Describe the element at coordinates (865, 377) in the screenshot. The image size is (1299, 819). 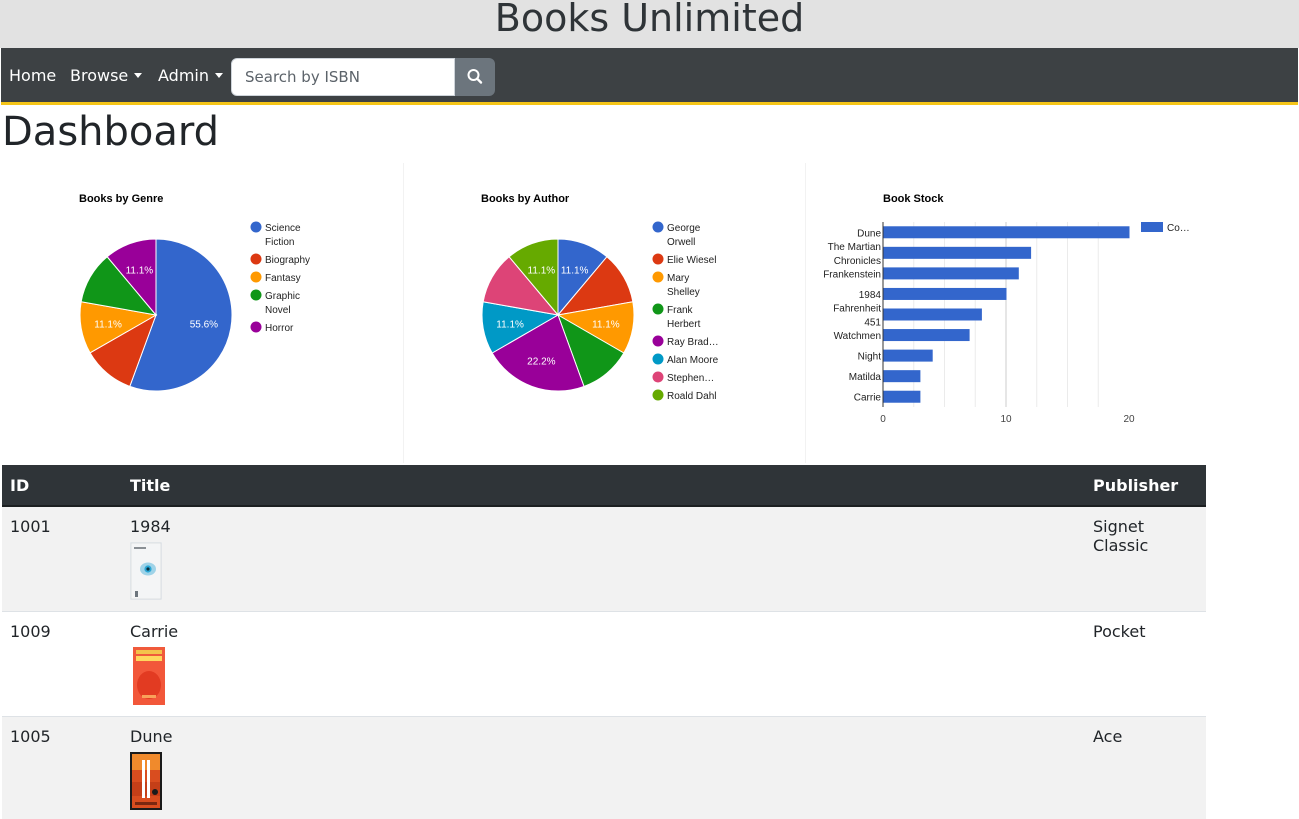
I see `category-label: Matilda` at that location.